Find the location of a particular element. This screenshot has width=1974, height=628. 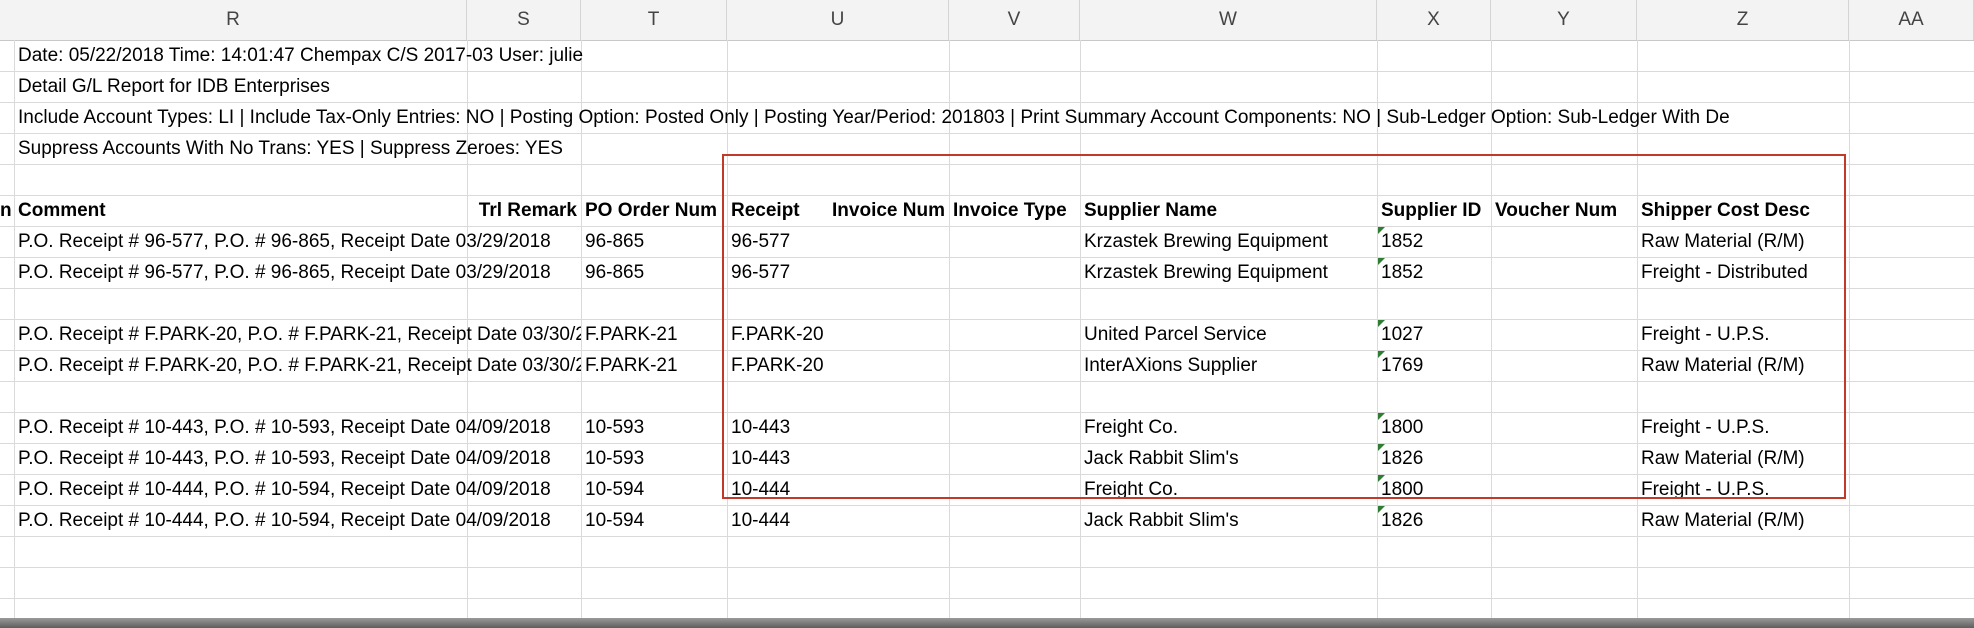

header-voucher-num: Voucher Num is located at coordinates (1556, 210).